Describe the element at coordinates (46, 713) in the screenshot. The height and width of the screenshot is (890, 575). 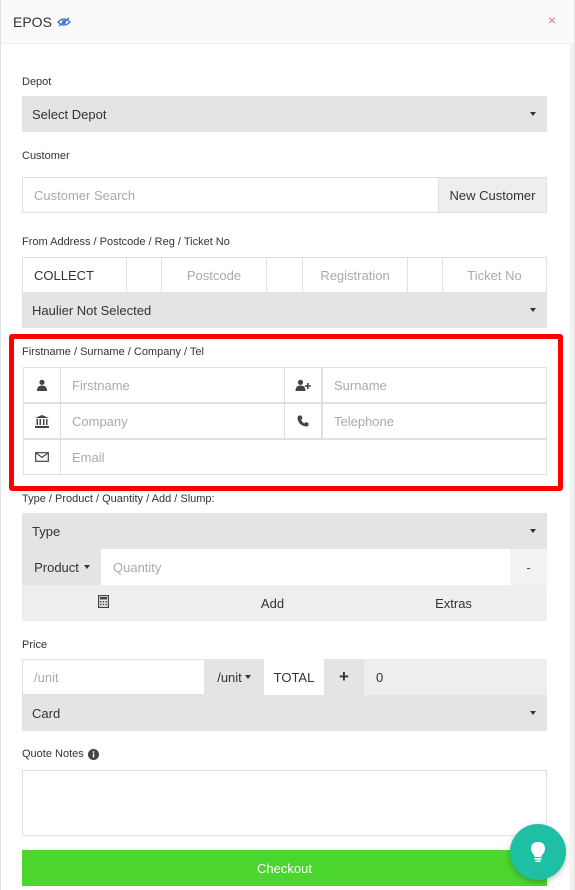
I see `payment-select-value: Card` at that location.